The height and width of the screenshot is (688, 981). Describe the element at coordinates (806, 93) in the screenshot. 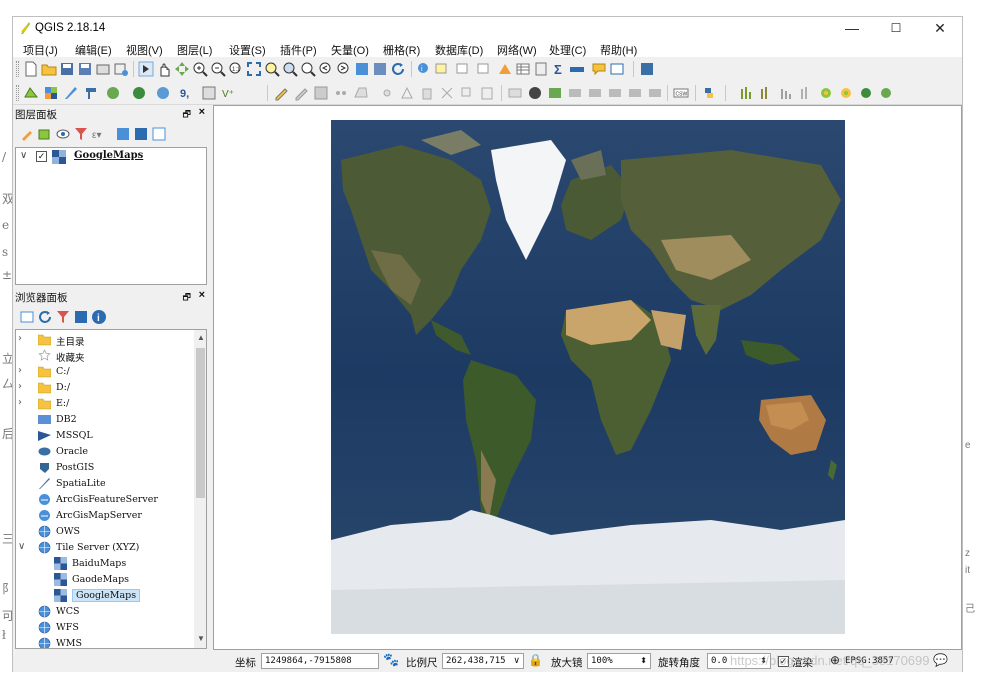

I see `heatmap-icon` at that location.